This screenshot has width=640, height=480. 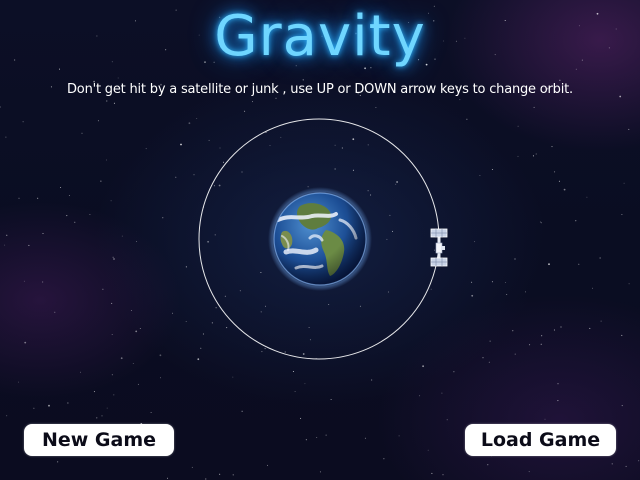 What do you see at coordinates (439, 247) in the screenshot?
I see `satellite-icon` at bounding box center [439, 247].